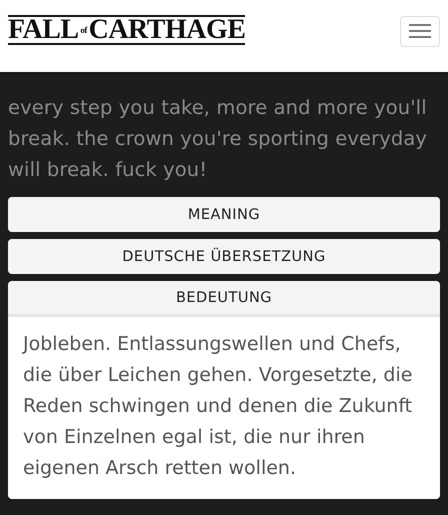 This screenshot has height=515, width=448. I want to click on menu-icon, so click(420, 31).